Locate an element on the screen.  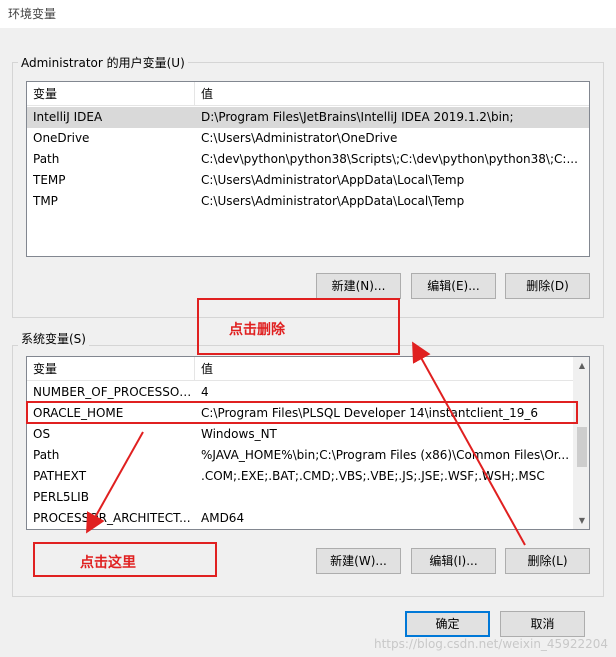
arrow-to-oracle-home is located at coordinates (115, 482).